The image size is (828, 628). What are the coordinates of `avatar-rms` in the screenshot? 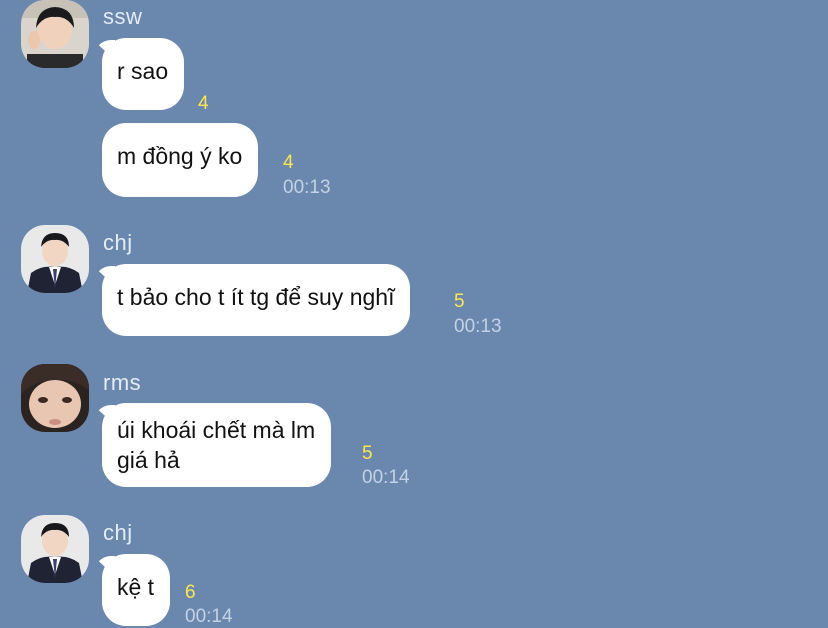 It's located at (55, 398).